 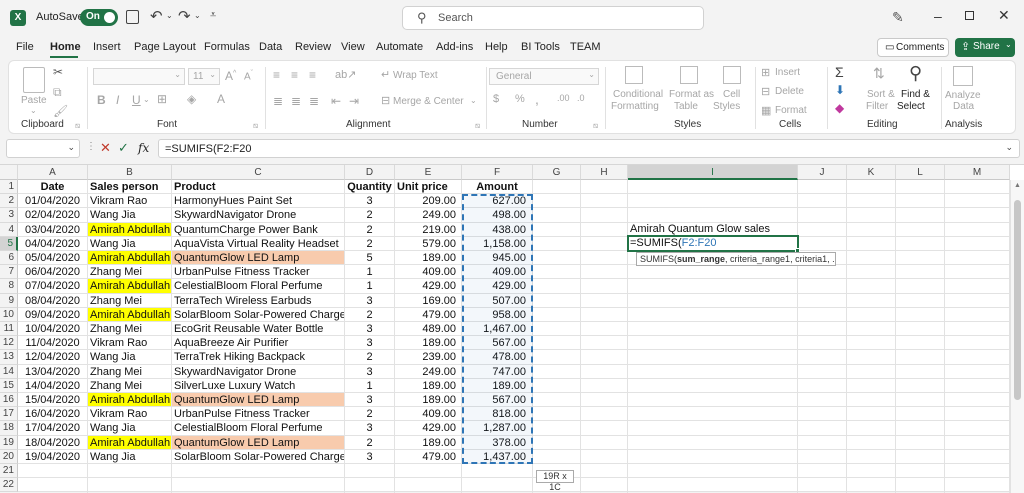 What do you see at coordinates (52, 243) in the screenshot?
I see `cell-date: 04/04/2020` at bounding box center [52, 243].